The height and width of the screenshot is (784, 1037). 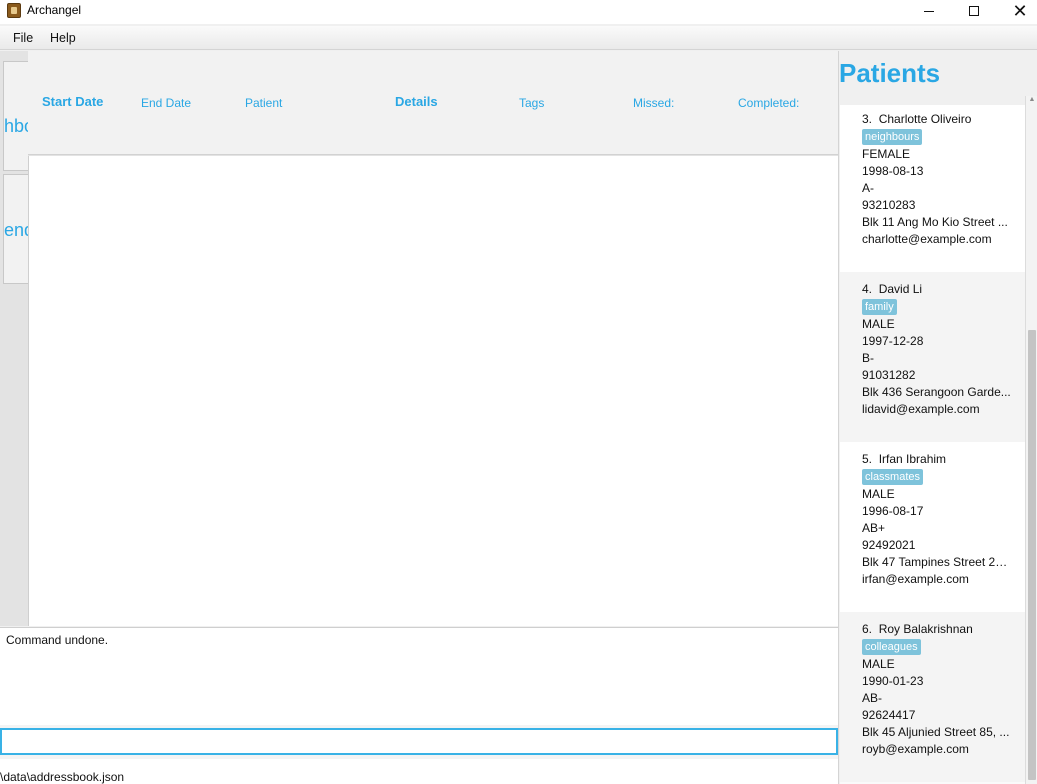 I want to click on maximize-icon, so click(x=974, y=11).